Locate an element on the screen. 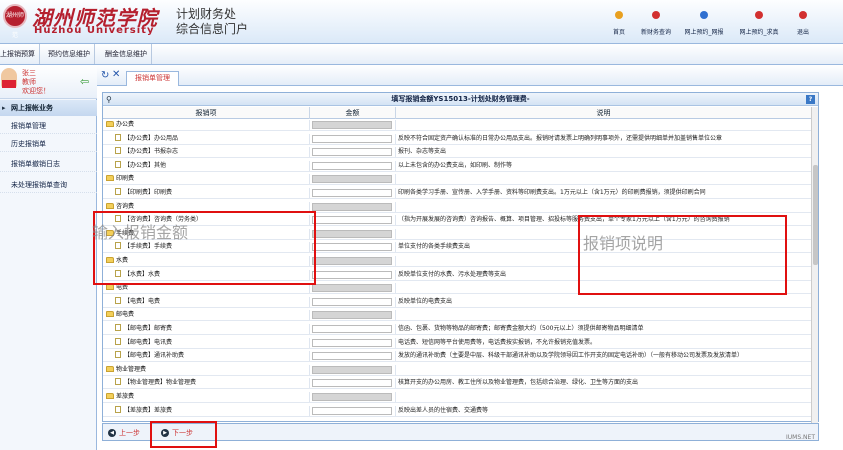  close-icon: ✕ is located at coordinates (116, 74).